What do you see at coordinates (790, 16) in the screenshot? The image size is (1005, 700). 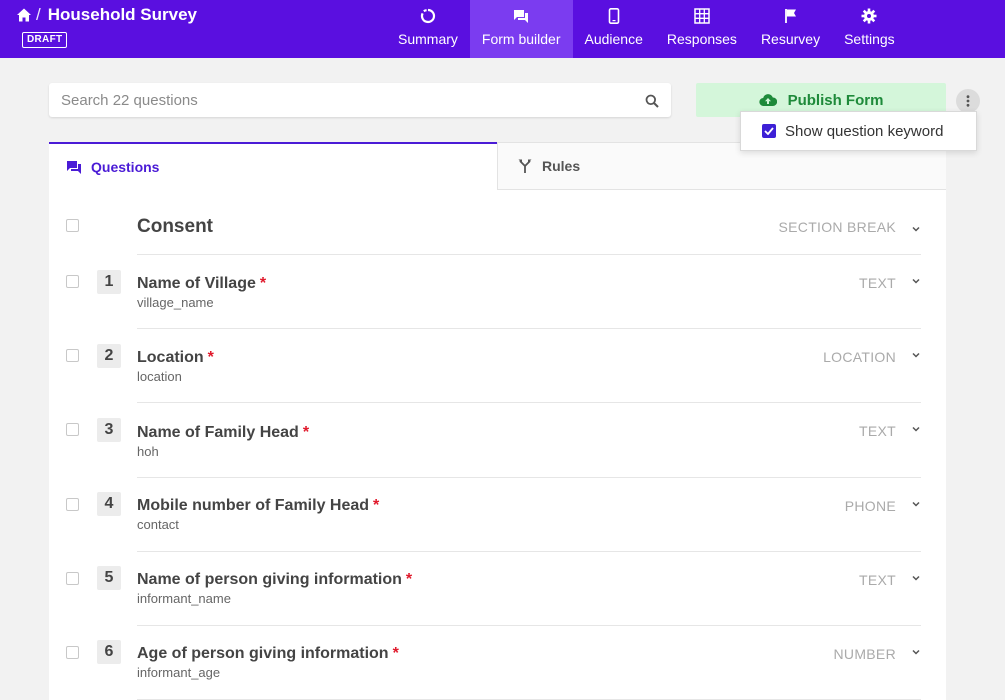 I see `flag-icon` at bounding box center [790, 16].